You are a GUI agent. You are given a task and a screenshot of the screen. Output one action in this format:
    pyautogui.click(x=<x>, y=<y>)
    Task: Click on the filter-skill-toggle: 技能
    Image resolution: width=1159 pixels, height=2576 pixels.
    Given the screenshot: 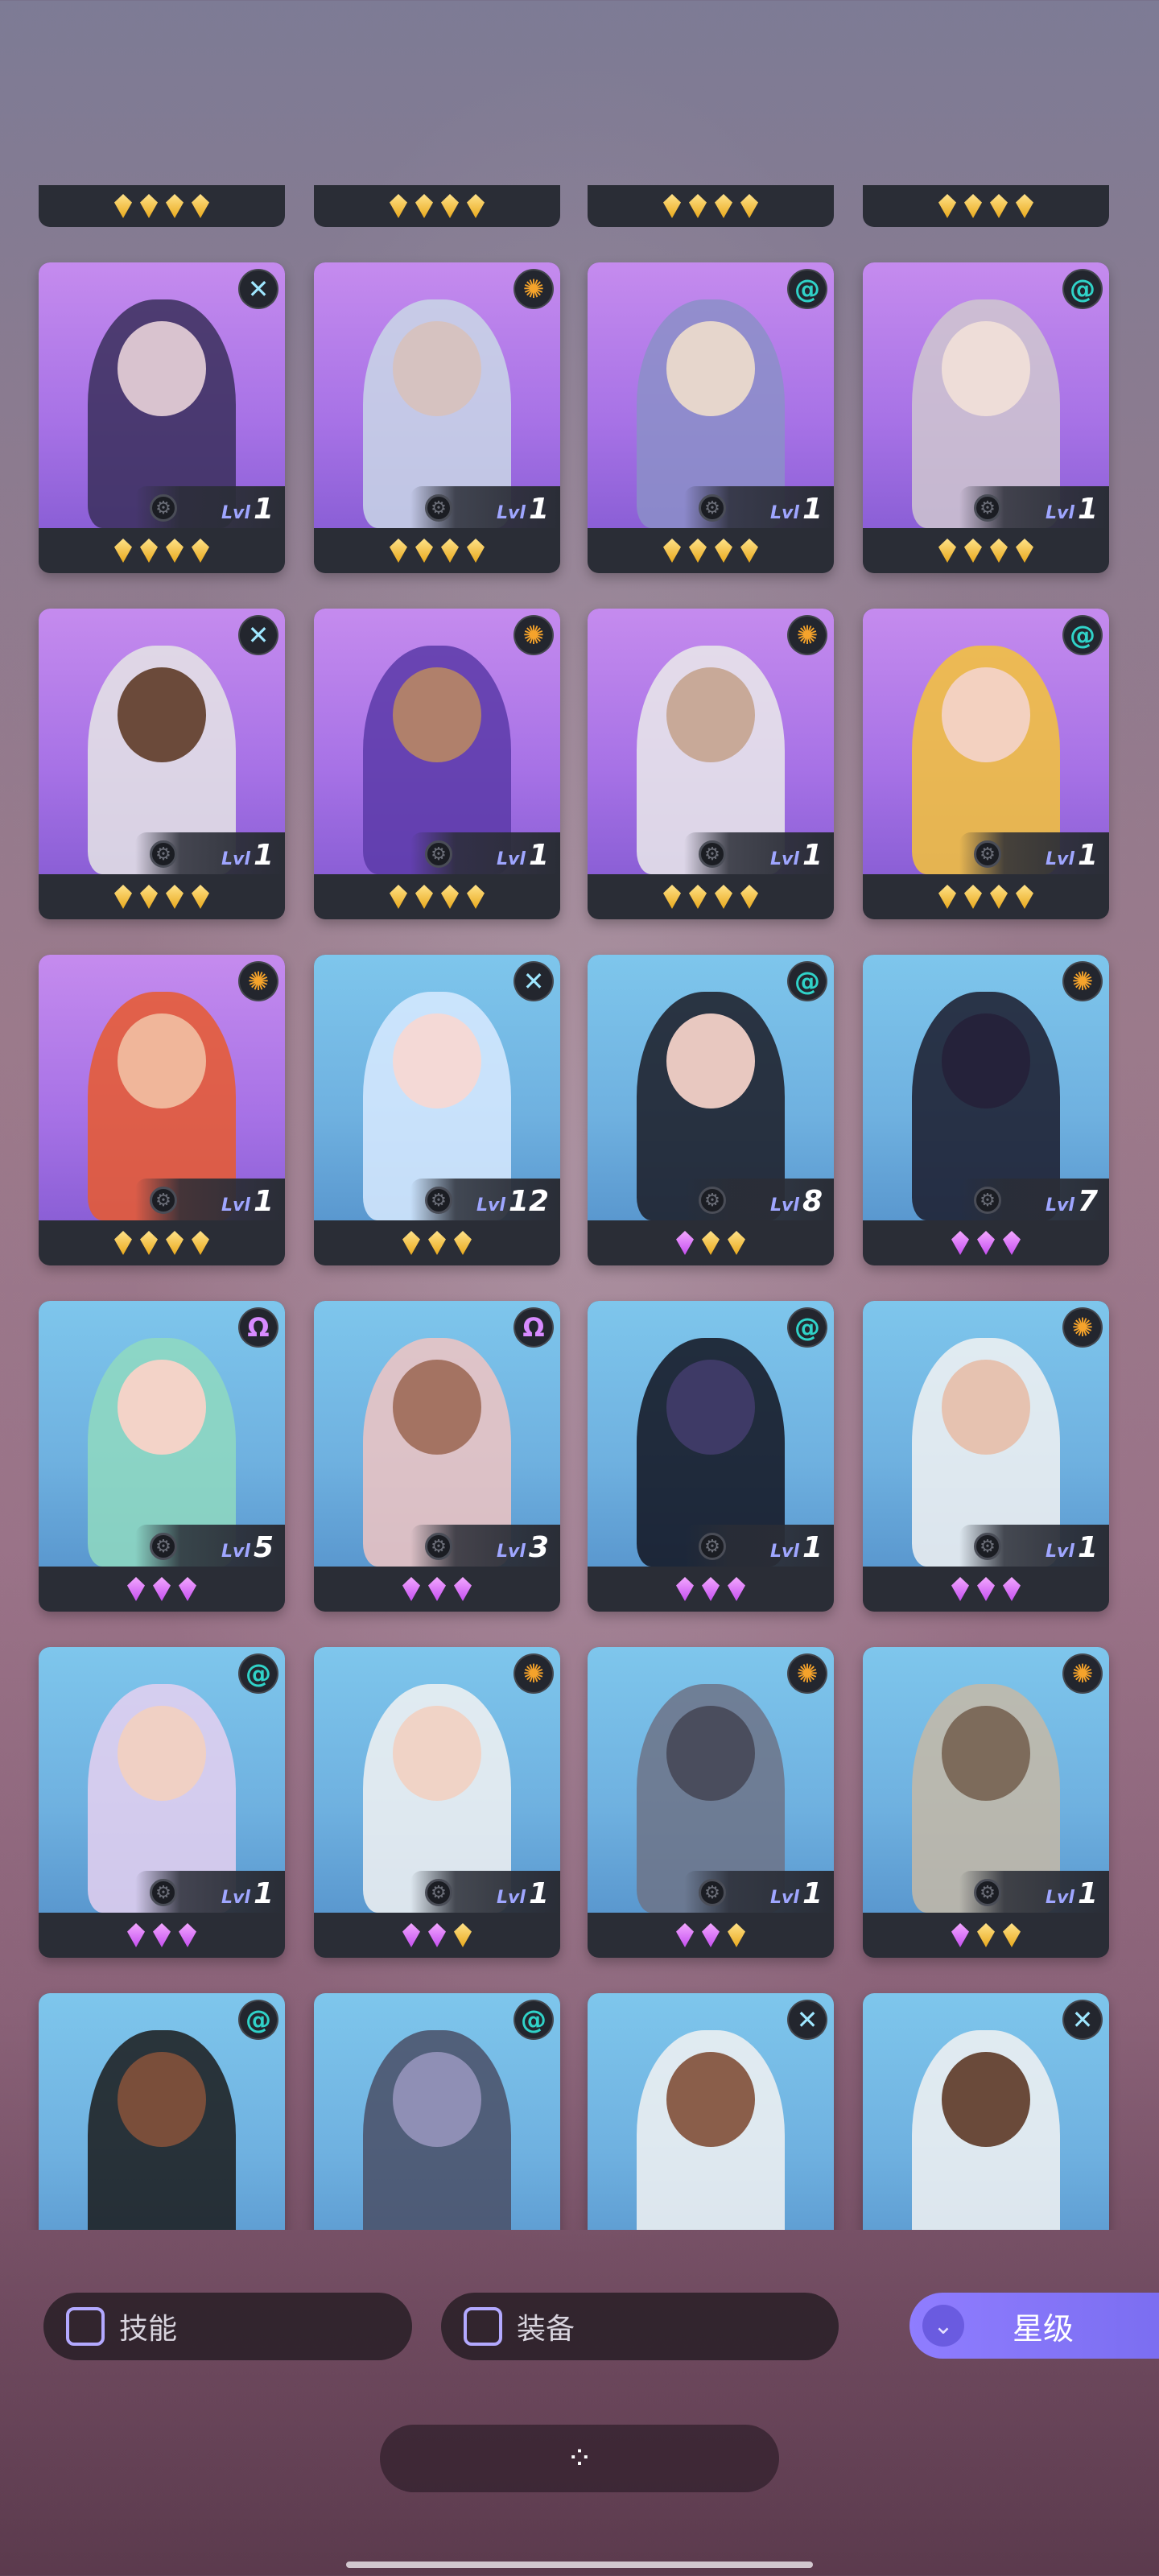 What is the action you would take?
    pyautogui.click(x=227, y=2326)
    